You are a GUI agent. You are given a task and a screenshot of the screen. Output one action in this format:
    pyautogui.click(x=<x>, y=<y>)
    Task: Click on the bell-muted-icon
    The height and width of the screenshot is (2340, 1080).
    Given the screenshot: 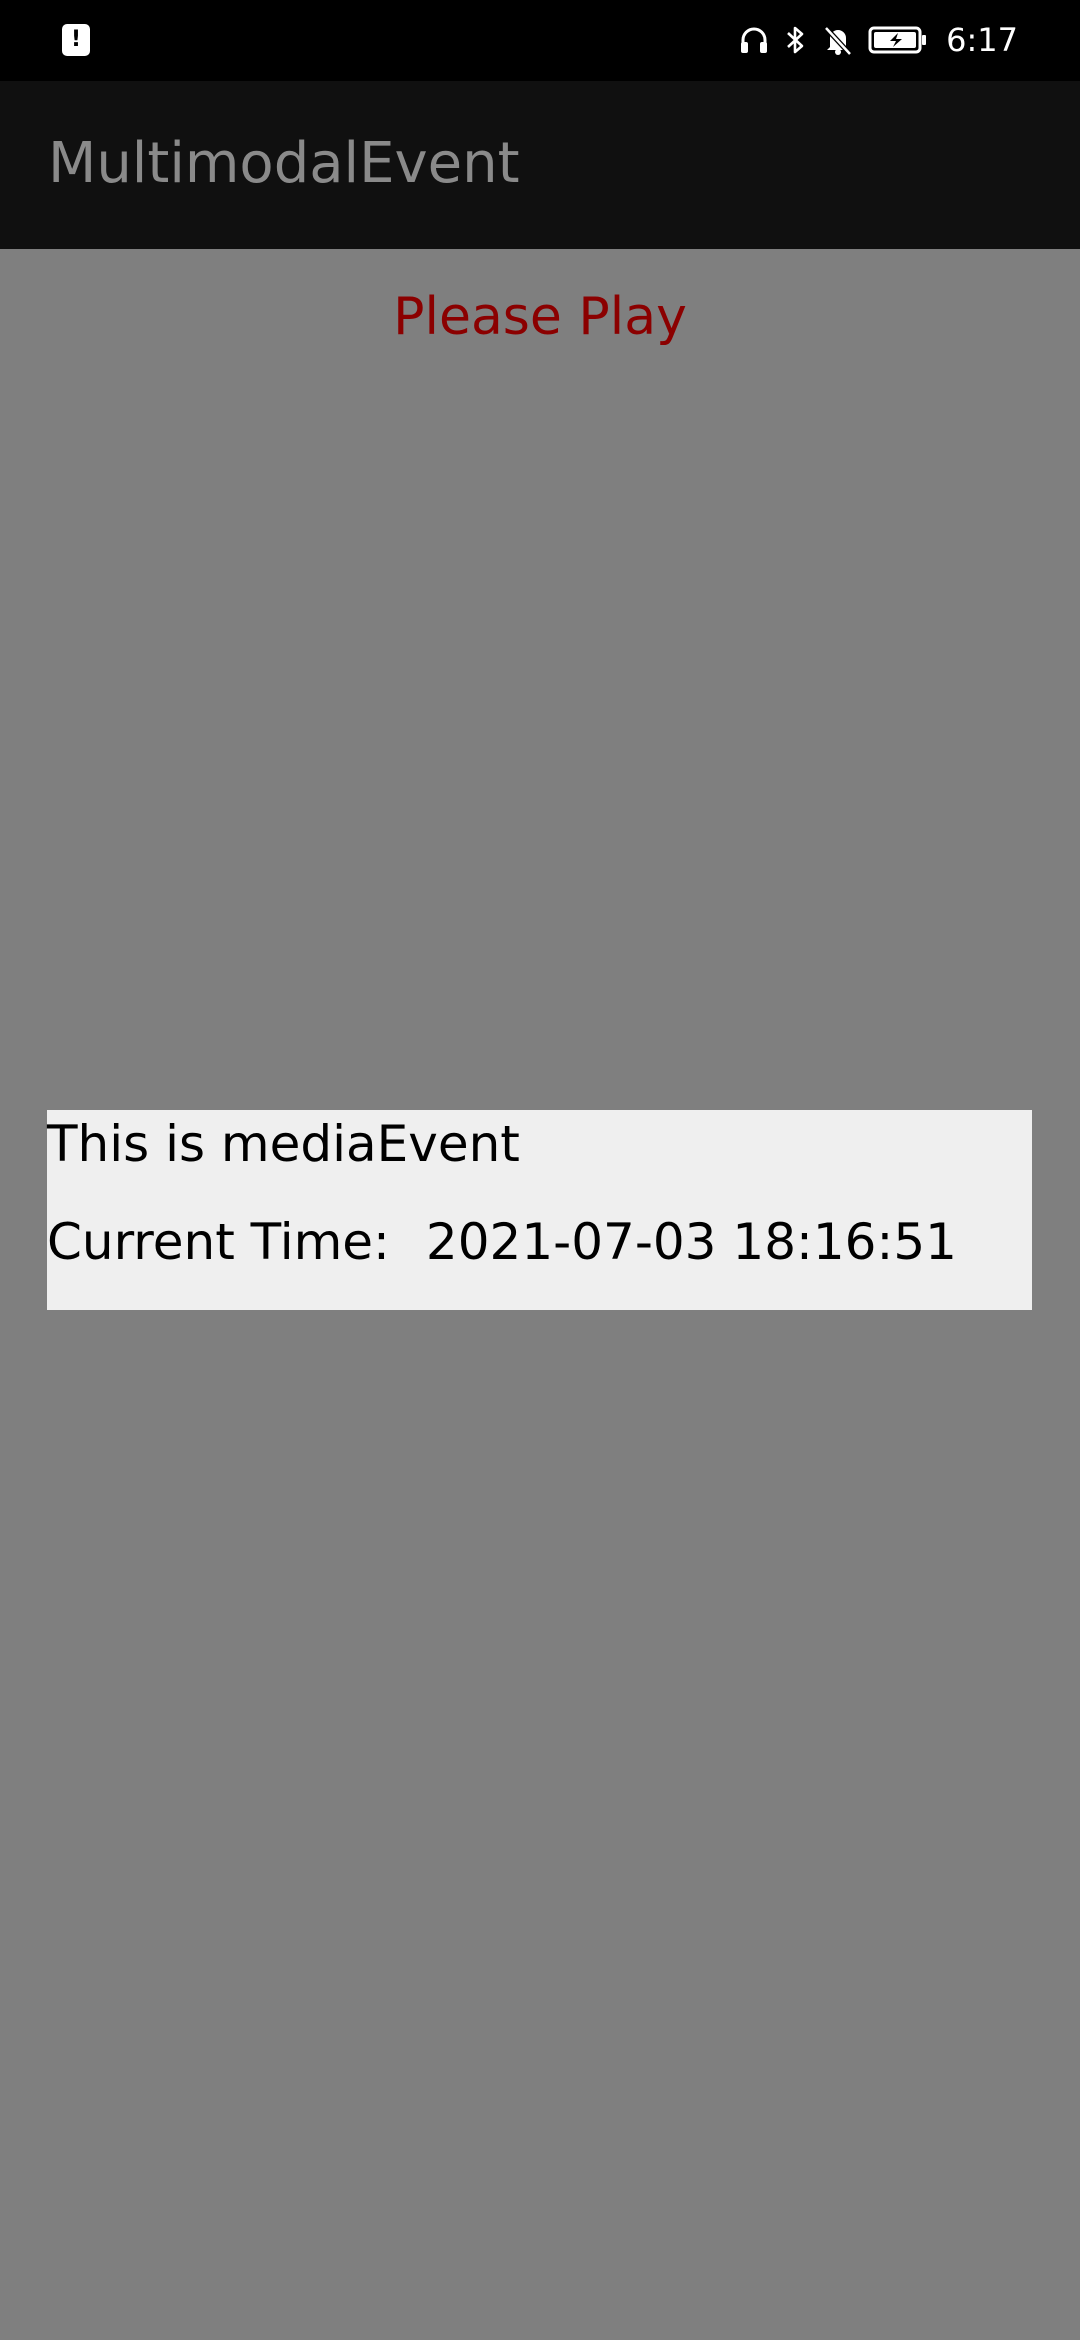 What is the action you would take?
    pyautogui.click(x=838, y=40)
    